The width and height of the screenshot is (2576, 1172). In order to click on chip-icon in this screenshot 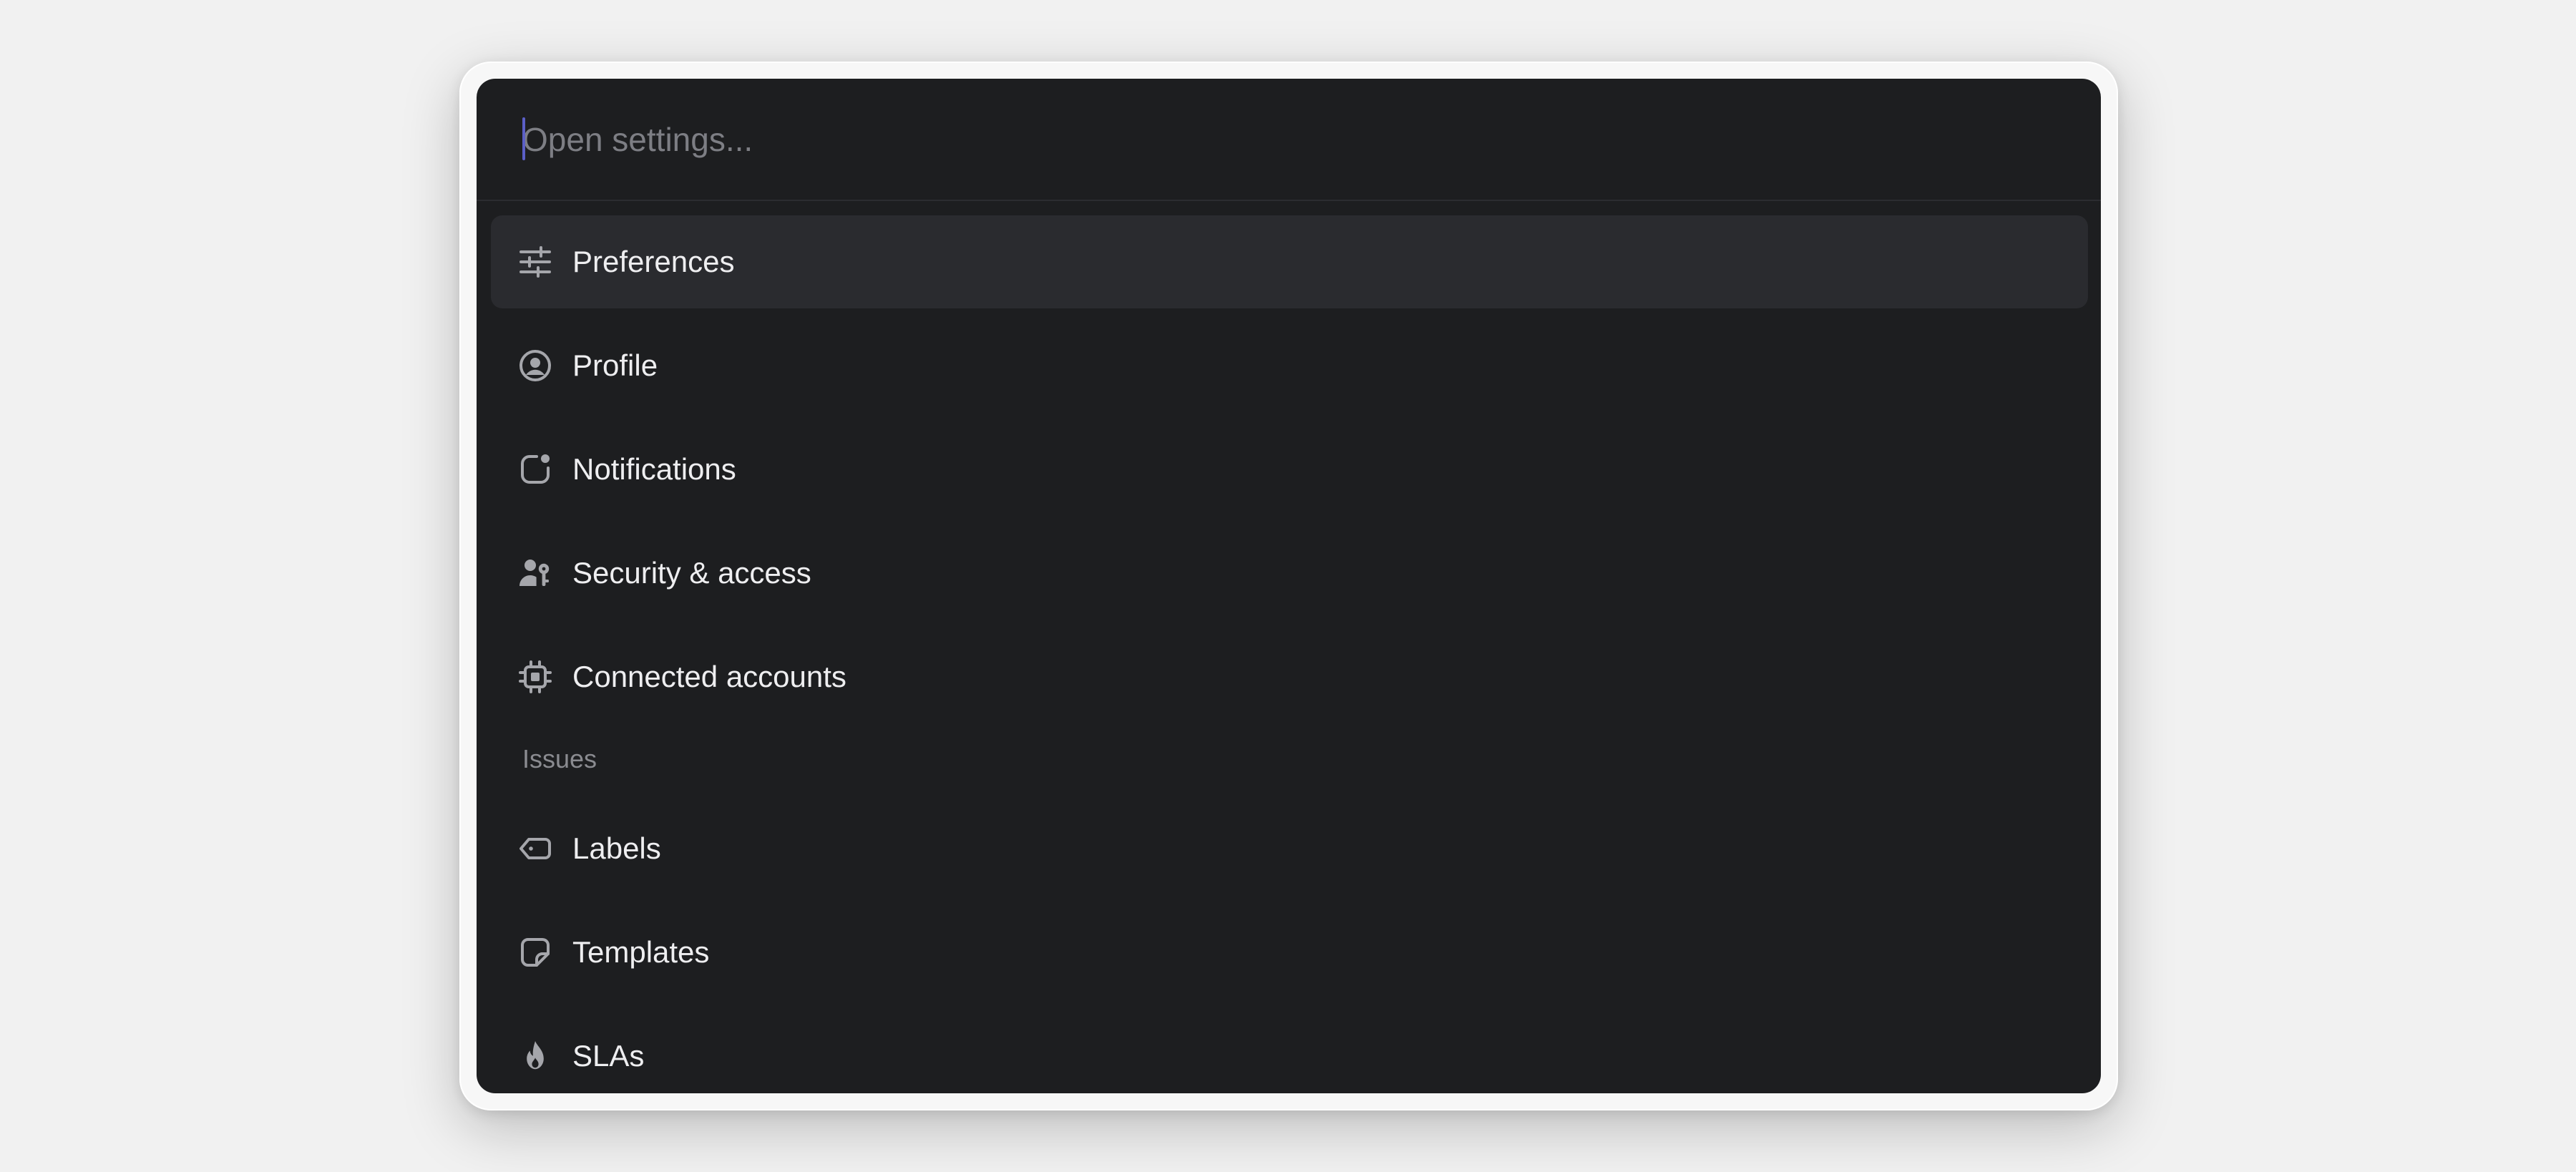, I will do `click(535, 677)`.